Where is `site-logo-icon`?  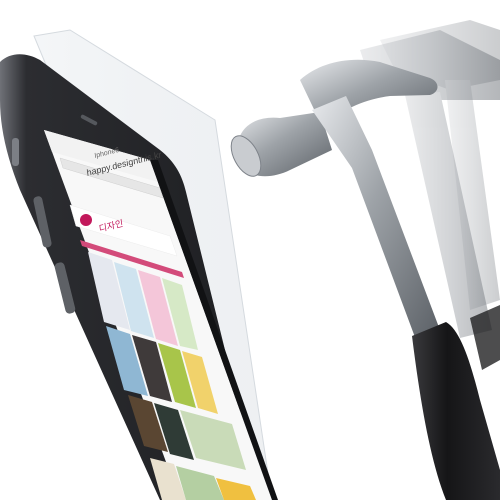 site-logo-icon is located at coordinates (86, 220).